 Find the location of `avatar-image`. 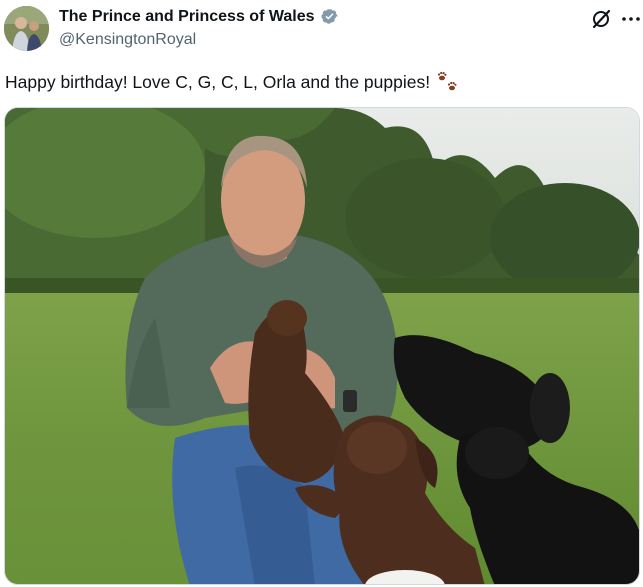

avatar-image is located at coordinates (26, 28).